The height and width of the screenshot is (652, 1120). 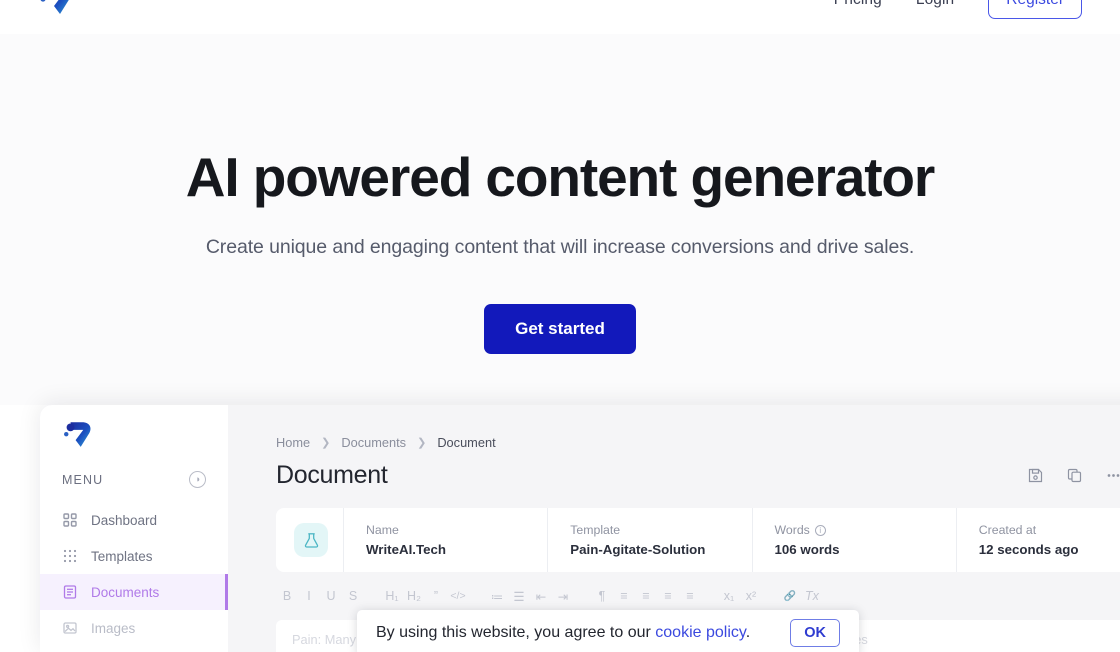 I want to click on menu-label: MENU, so click(x=83, y=479).